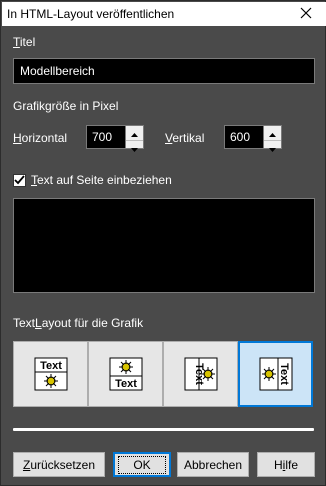 This screenshot has width=326, height=486. What do you see at coordinates (163, 429) in the screenshot?
I see `separator` at bounding box center [163, 429].